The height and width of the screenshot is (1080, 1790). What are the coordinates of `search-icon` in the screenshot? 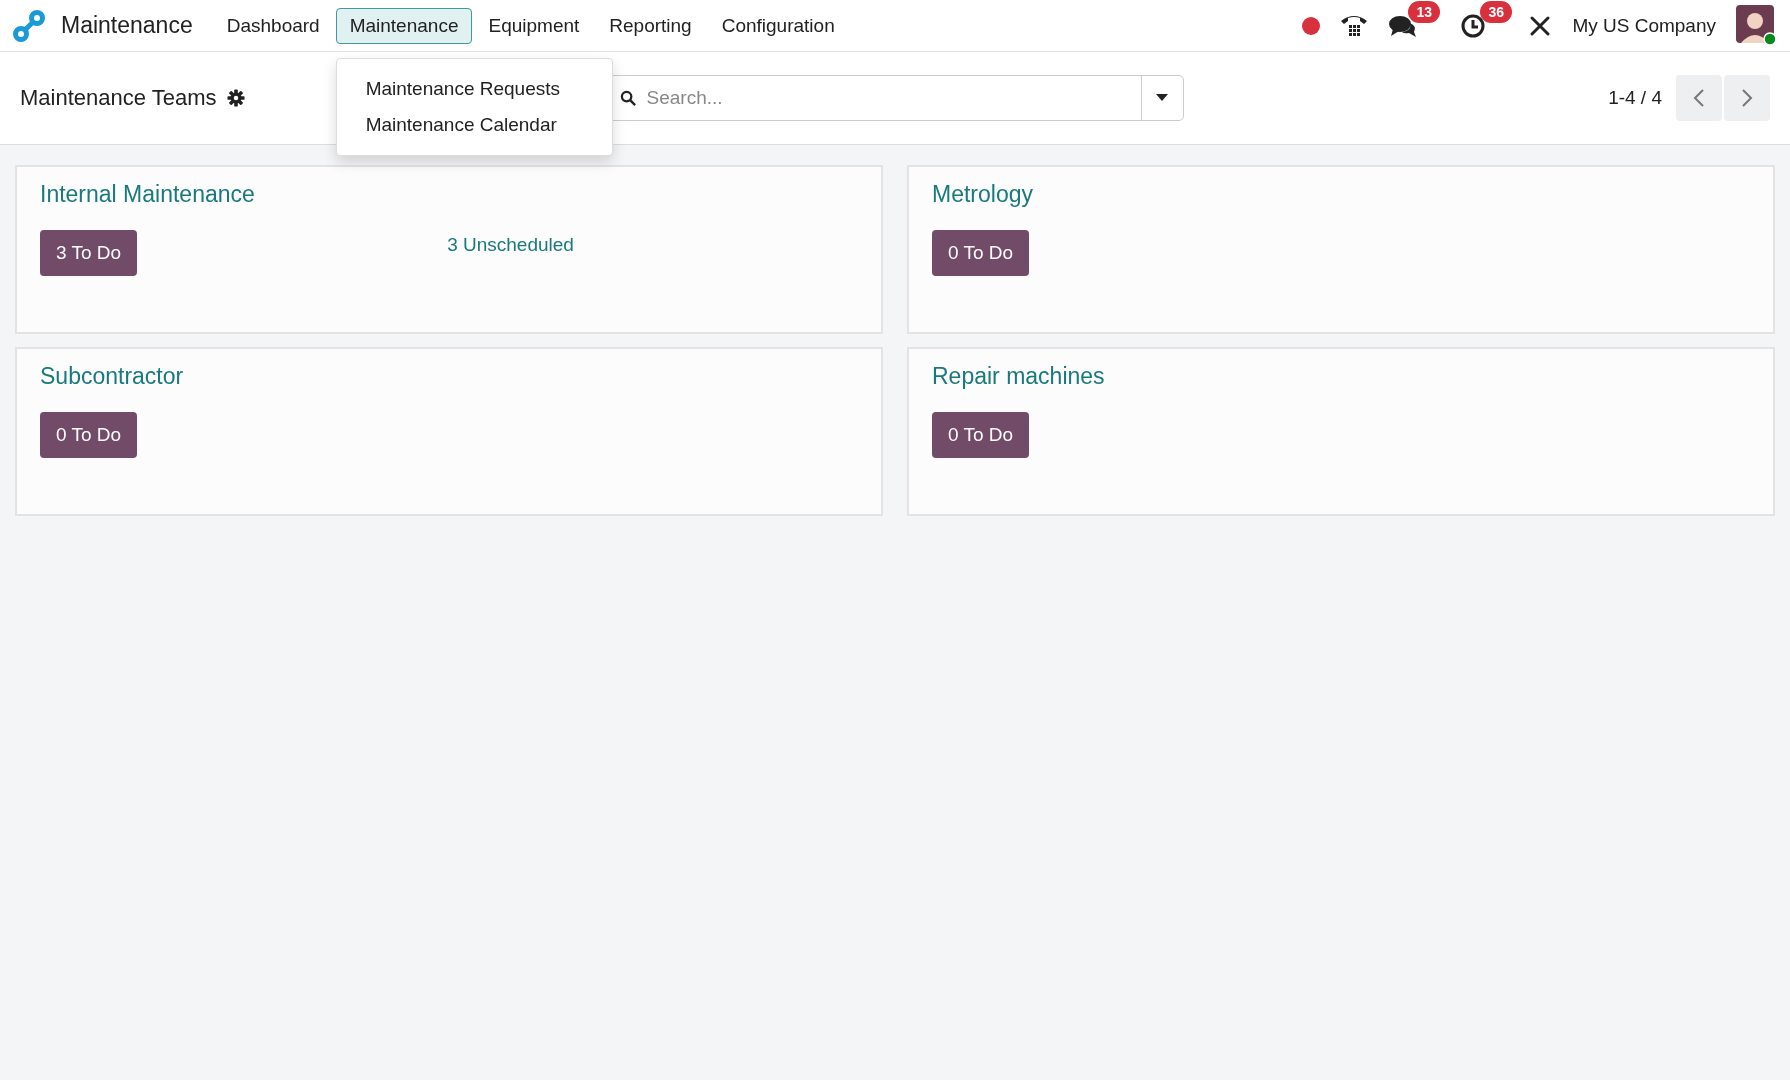 It's located at (628, 98).